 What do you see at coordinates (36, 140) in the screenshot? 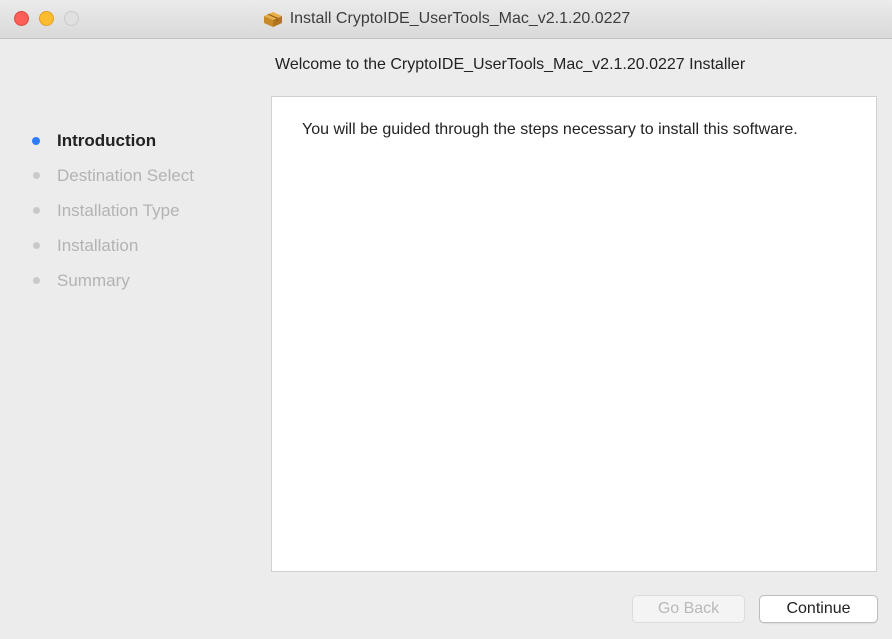
I see `active-step-dot-icon` at bounding box center [36, 140].